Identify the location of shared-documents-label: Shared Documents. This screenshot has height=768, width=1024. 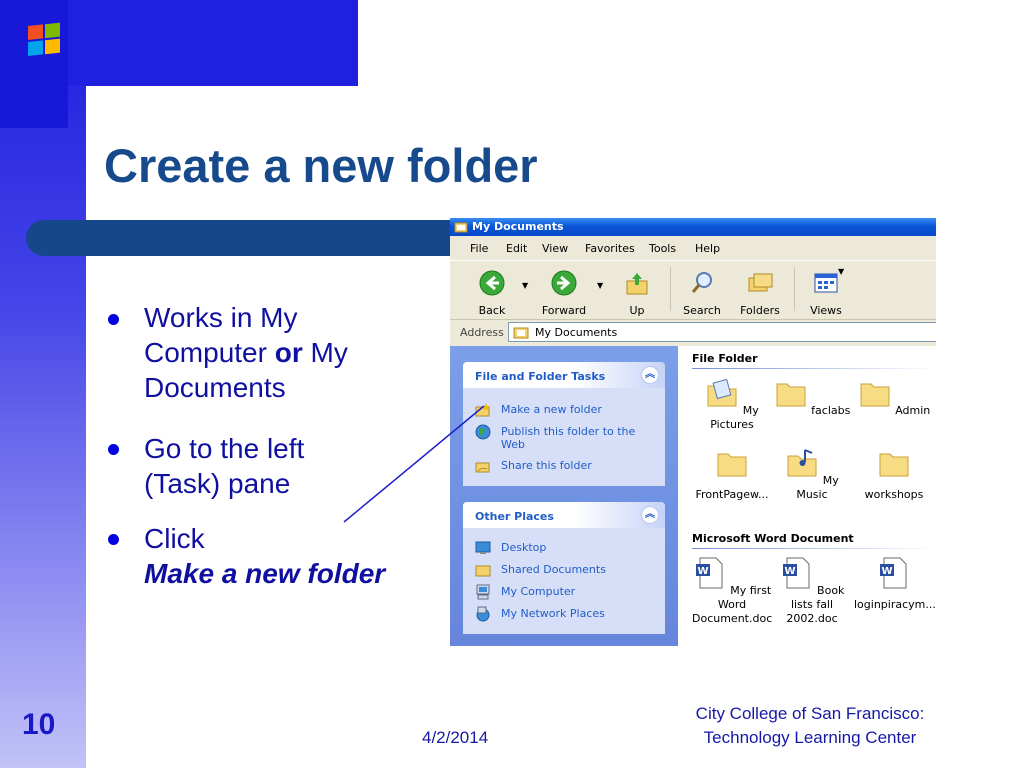
(553, 569).